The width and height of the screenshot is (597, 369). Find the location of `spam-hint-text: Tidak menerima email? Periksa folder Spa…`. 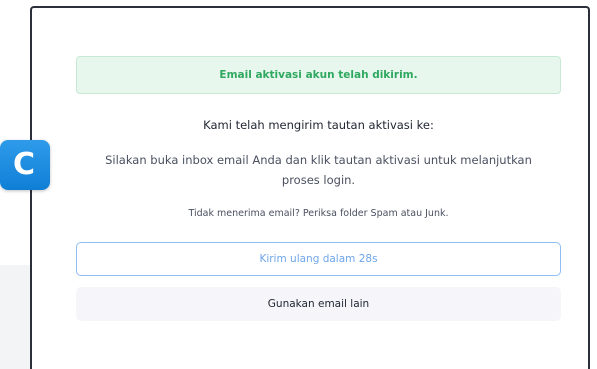

spam-hint-text: Tidak menerima email? Periksa folder Spa… is located at coordinates (318, 213).